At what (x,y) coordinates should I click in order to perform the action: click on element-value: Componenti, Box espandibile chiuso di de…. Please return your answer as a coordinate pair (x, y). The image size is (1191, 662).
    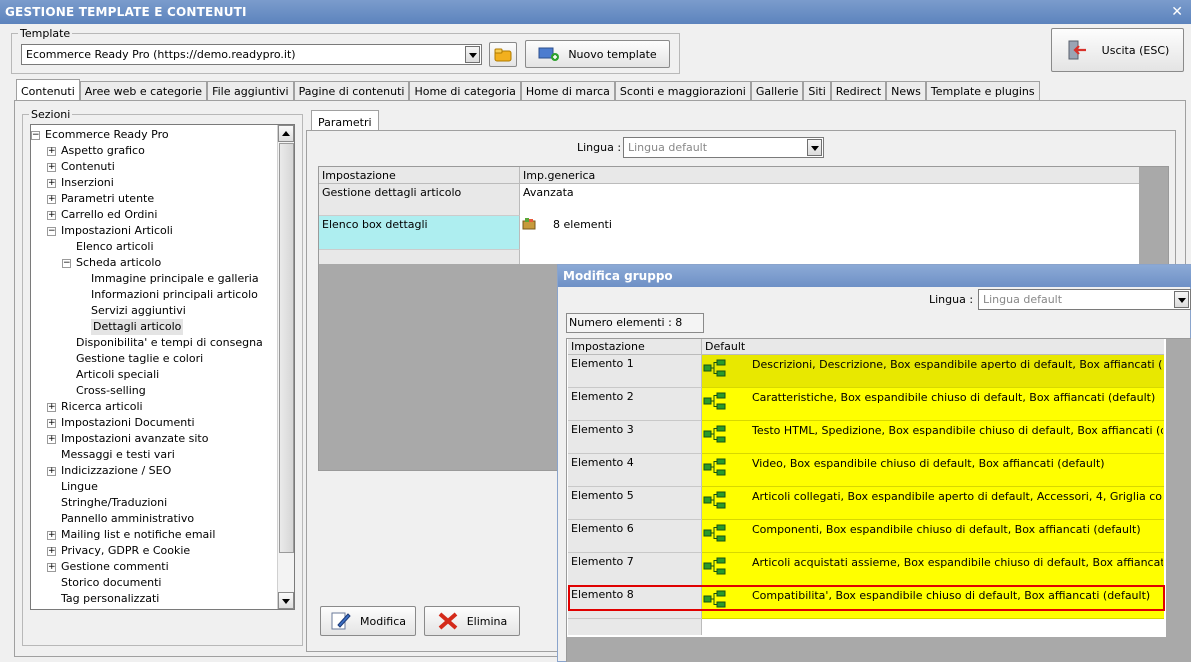
    Looking at the image, I should click on (956, 531).